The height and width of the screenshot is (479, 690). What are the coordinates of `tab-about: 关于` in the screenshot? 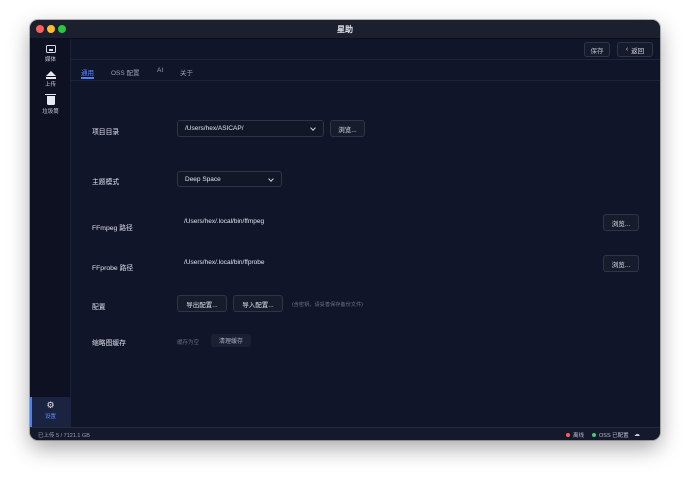 It's located at (186, 72).